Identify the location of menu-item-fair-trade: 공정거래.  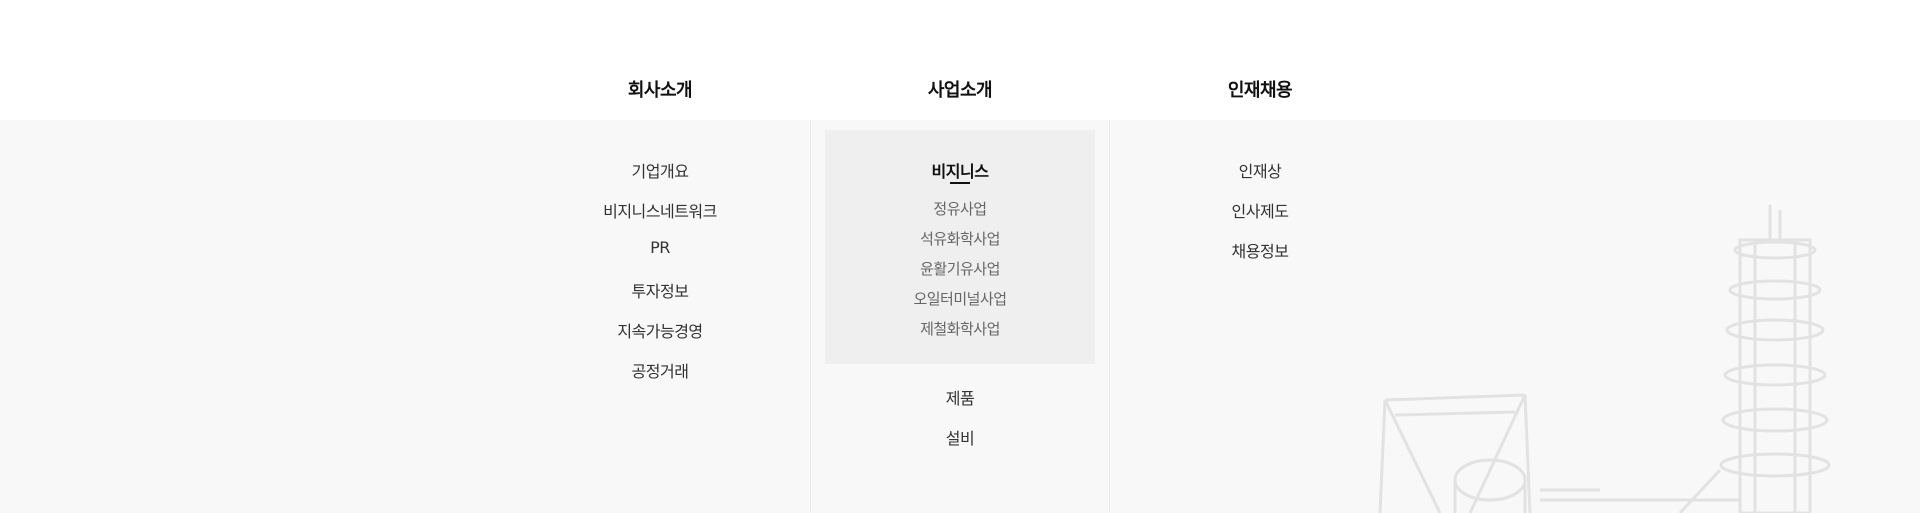
(660, 370).